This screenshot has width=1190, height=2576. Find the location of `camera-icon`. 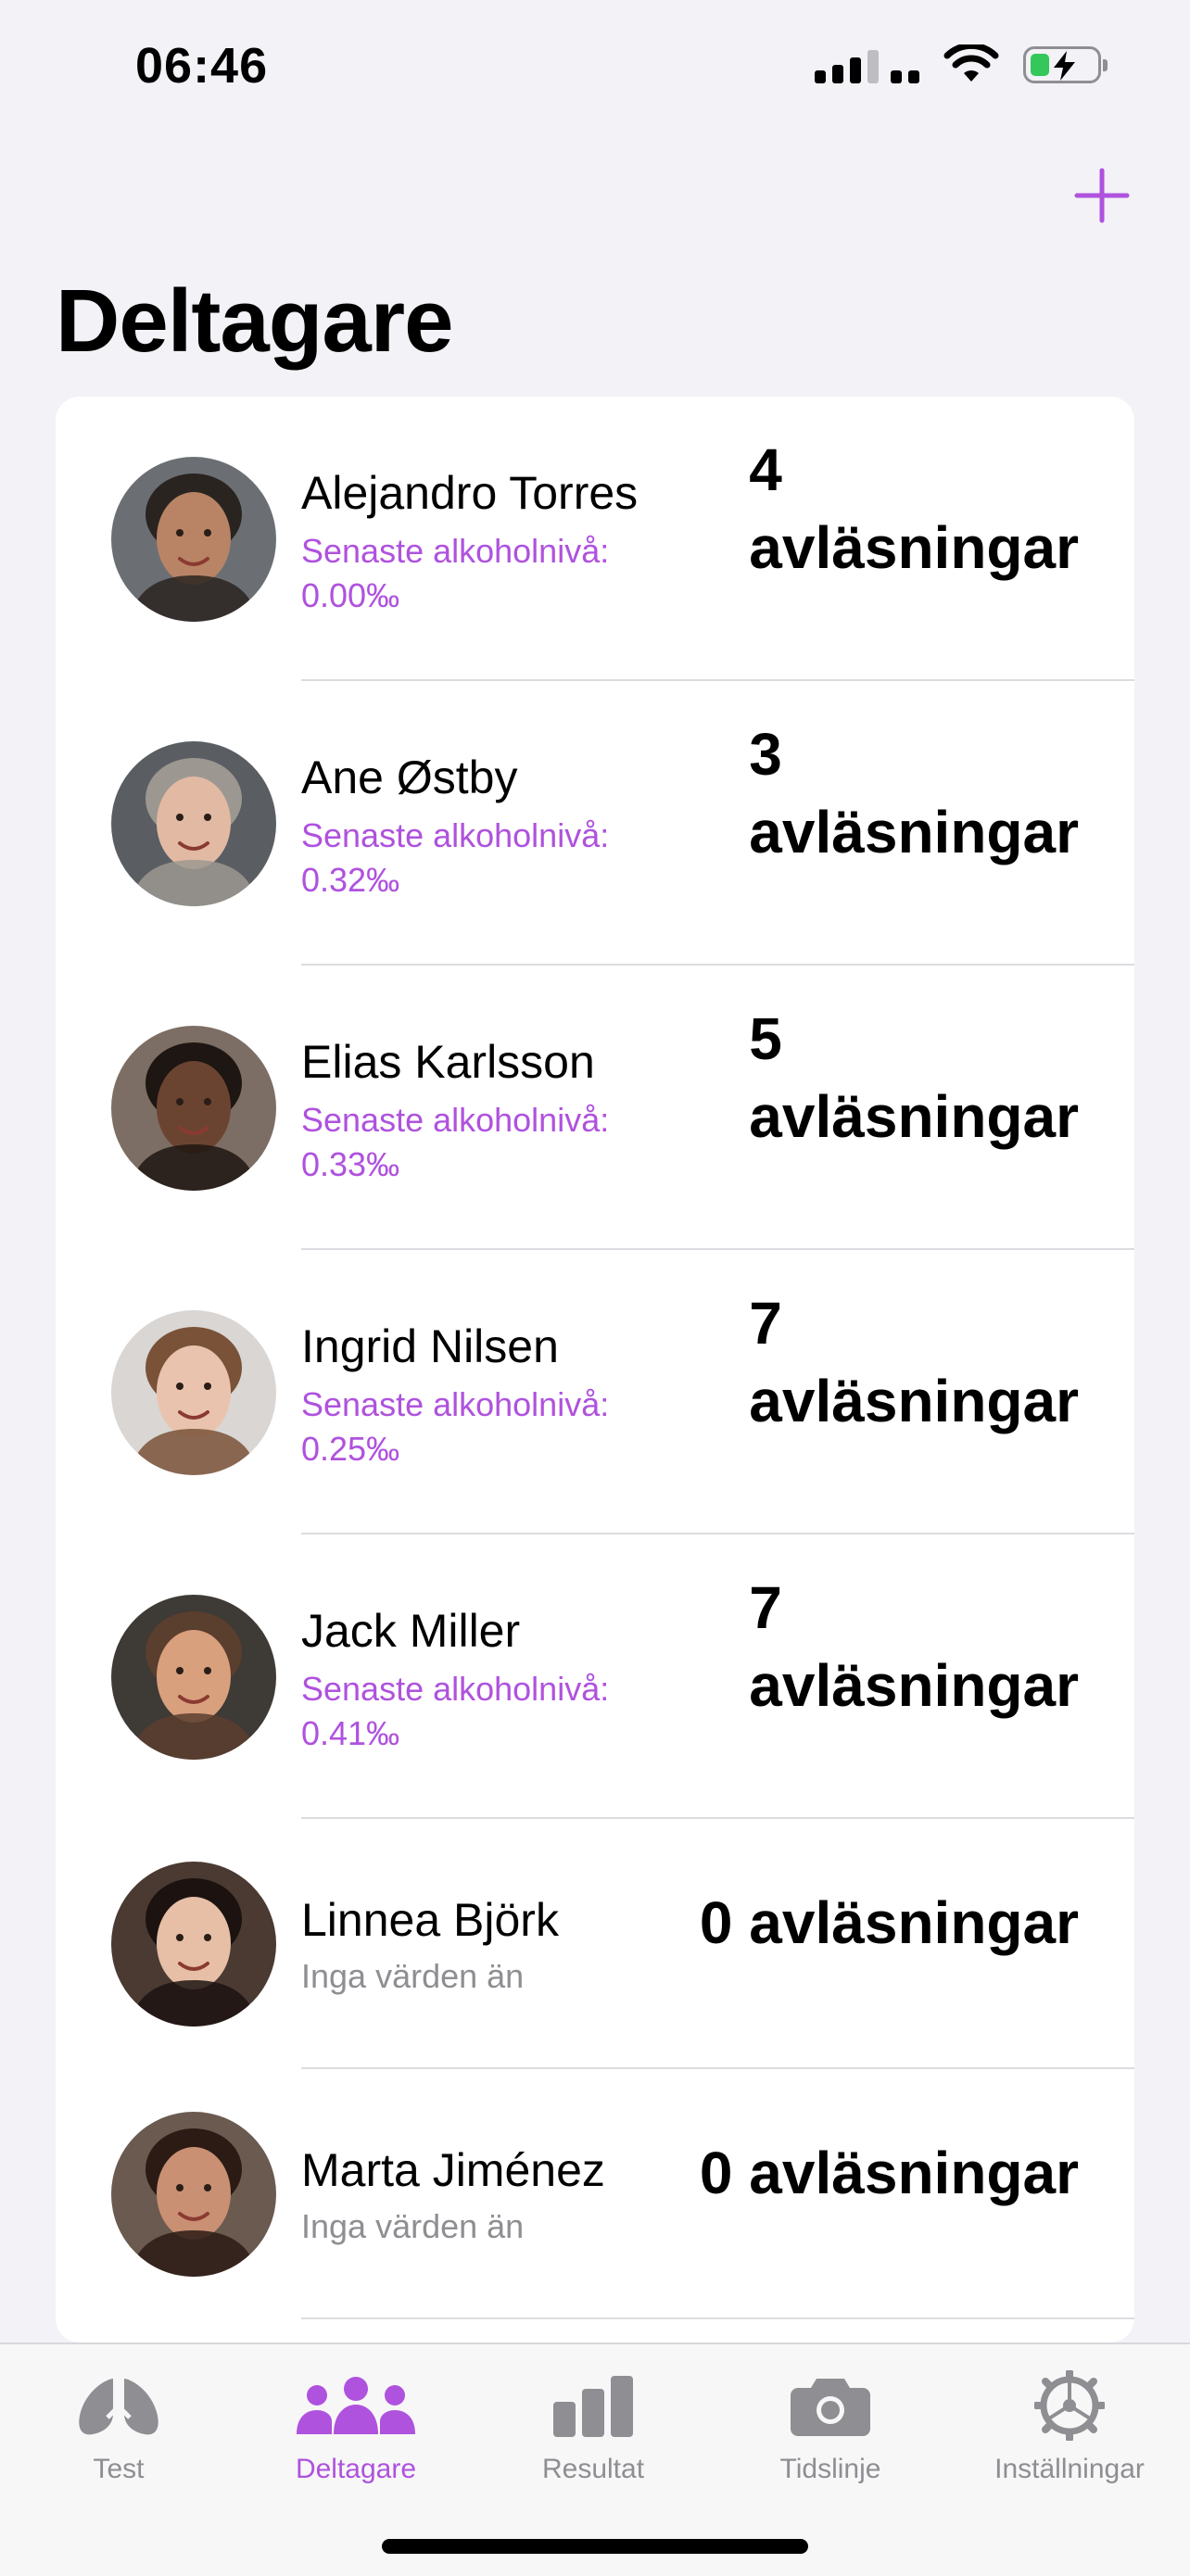

camera-icon is located at coordinates (830, 2407).